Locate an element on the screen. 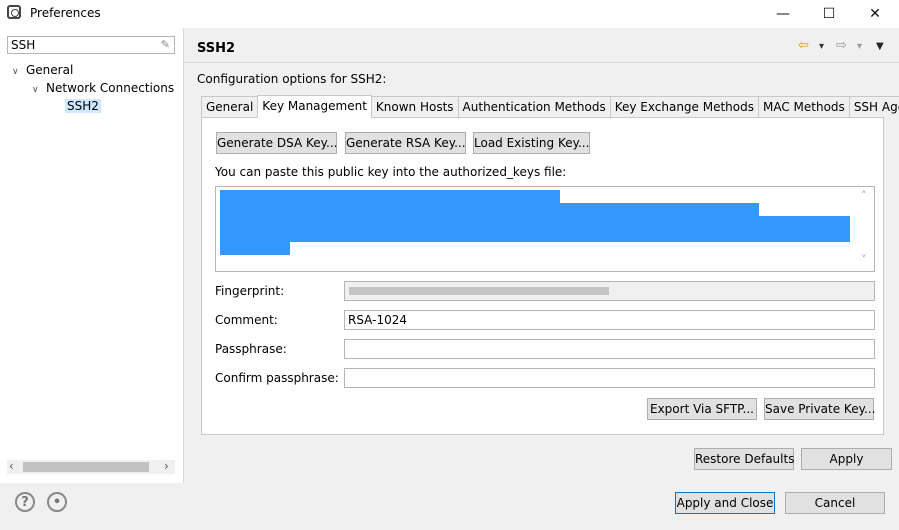 This screenshot has height=530, width=899. tree-item-label: Network Connections is located at coordinates (110, 88).